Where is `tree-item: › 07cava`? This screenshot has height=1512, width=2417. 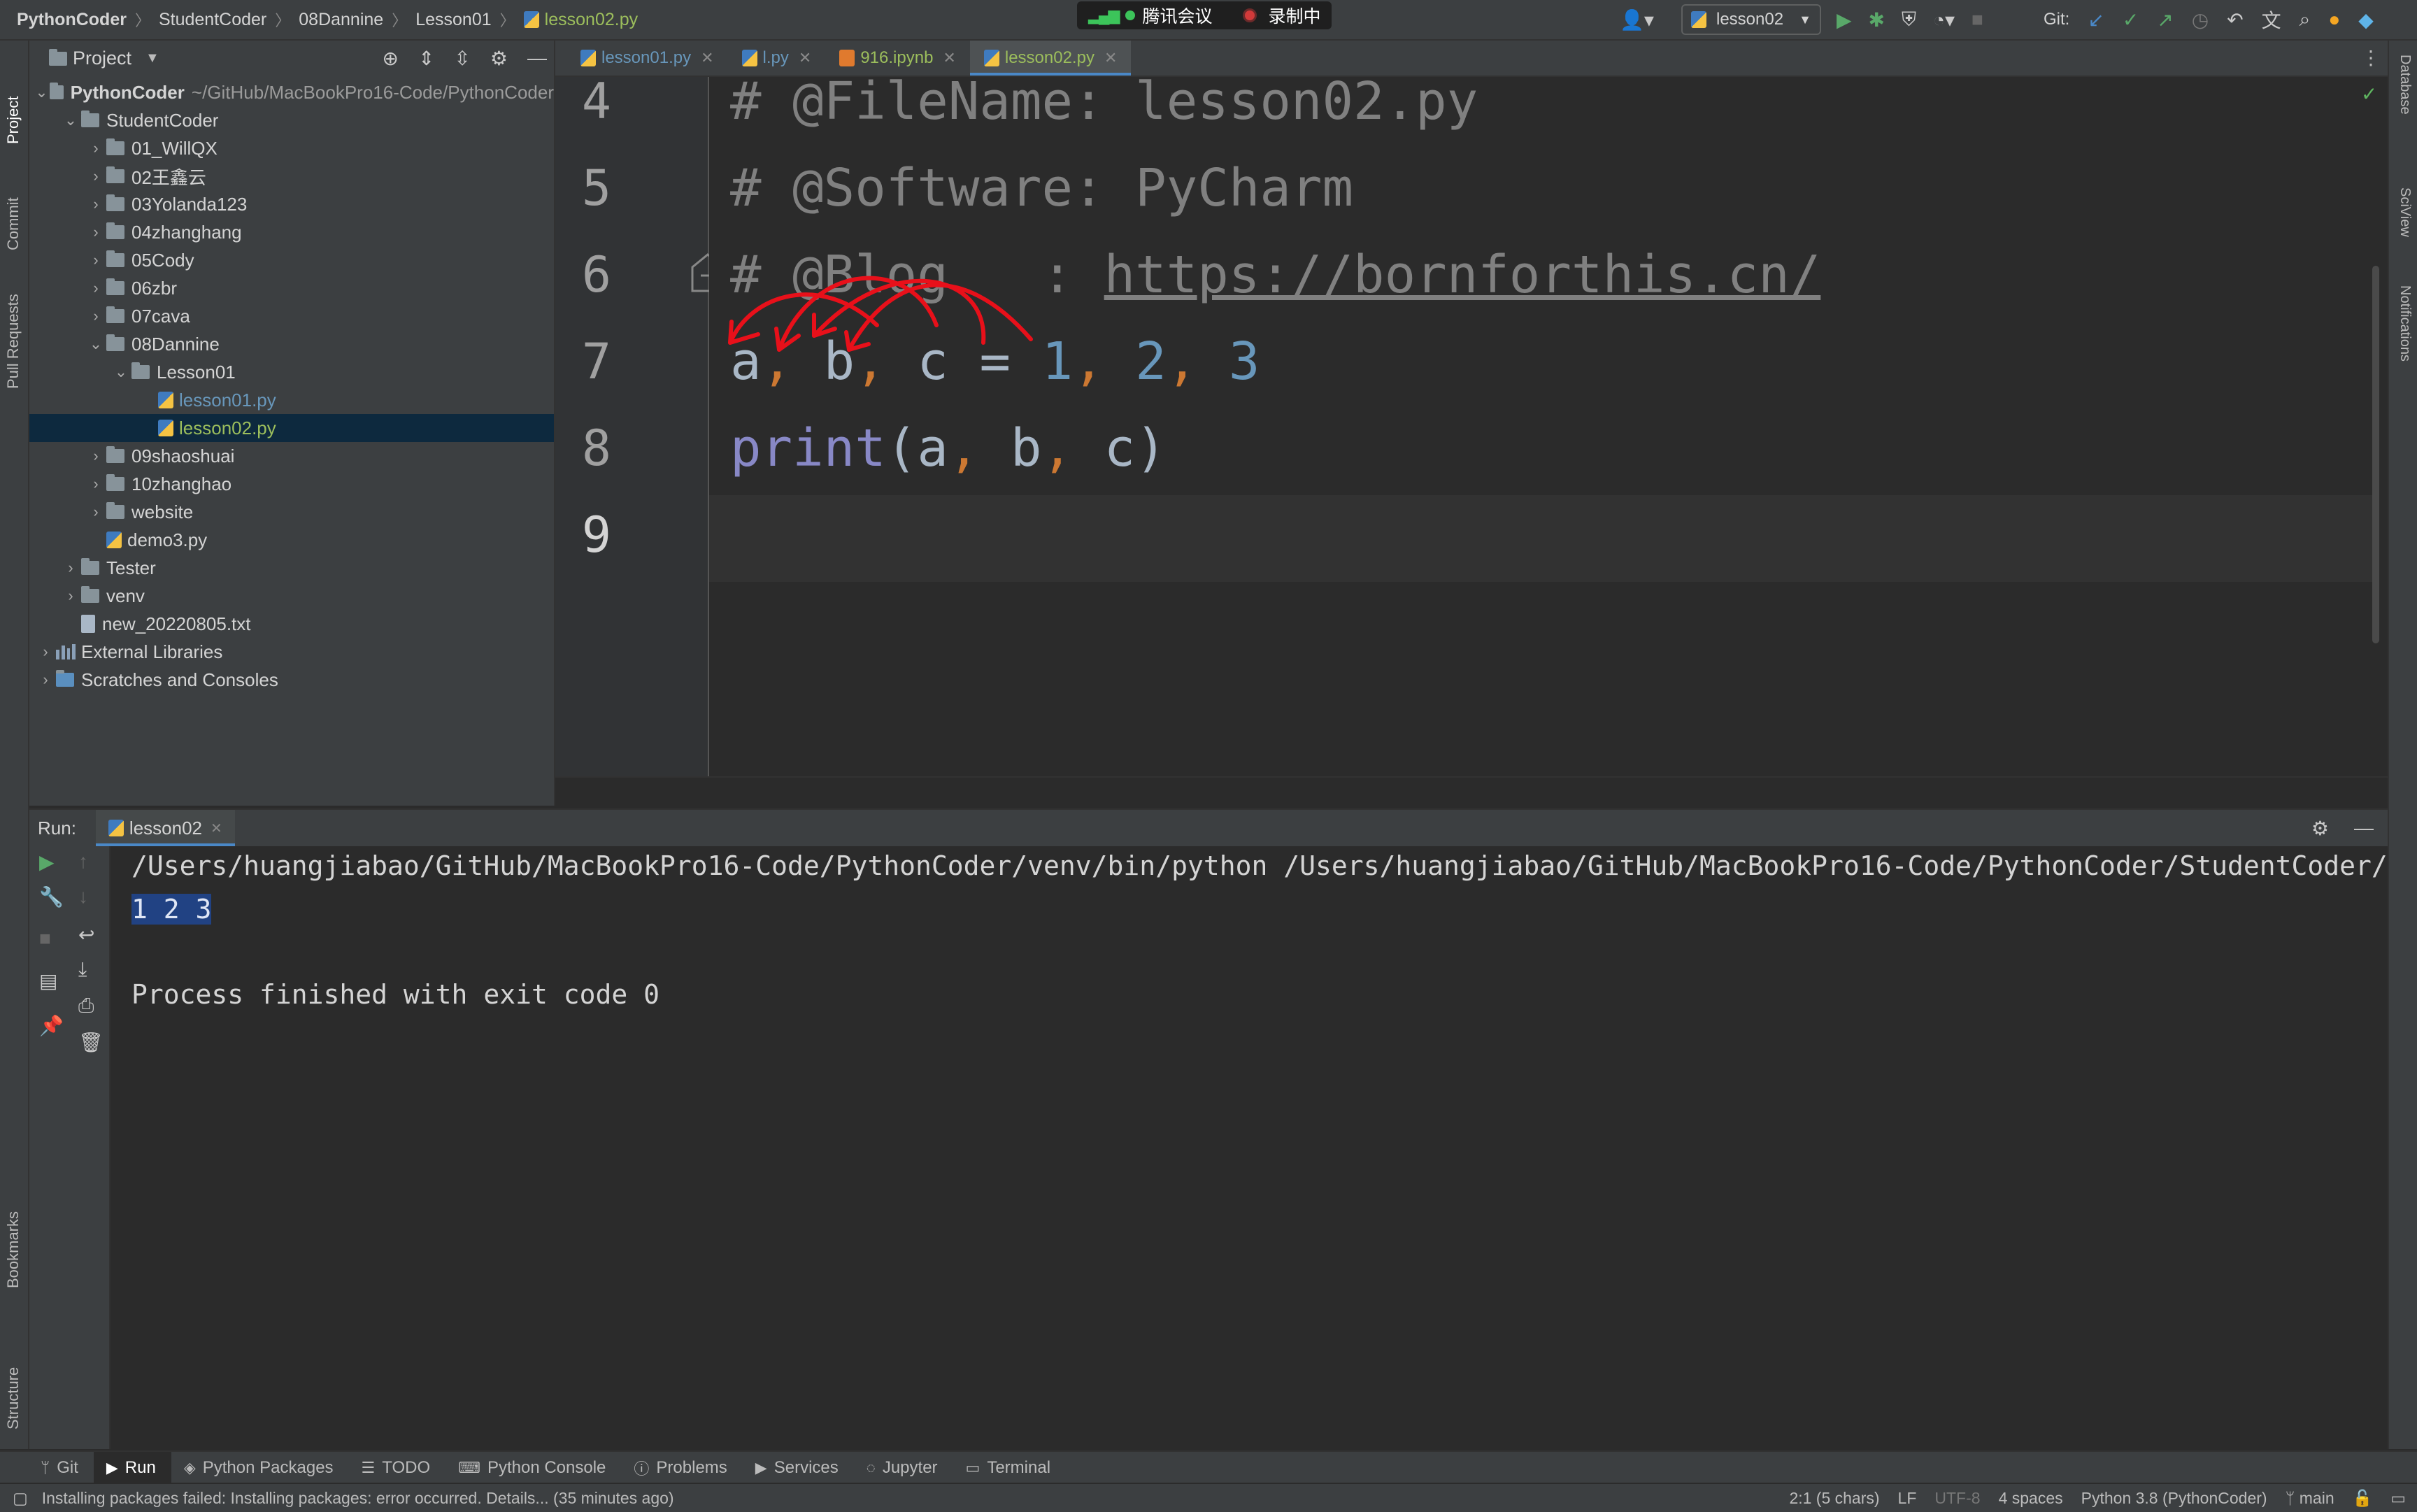
tree-item: › 07cava is located at coordinates (291, 316).